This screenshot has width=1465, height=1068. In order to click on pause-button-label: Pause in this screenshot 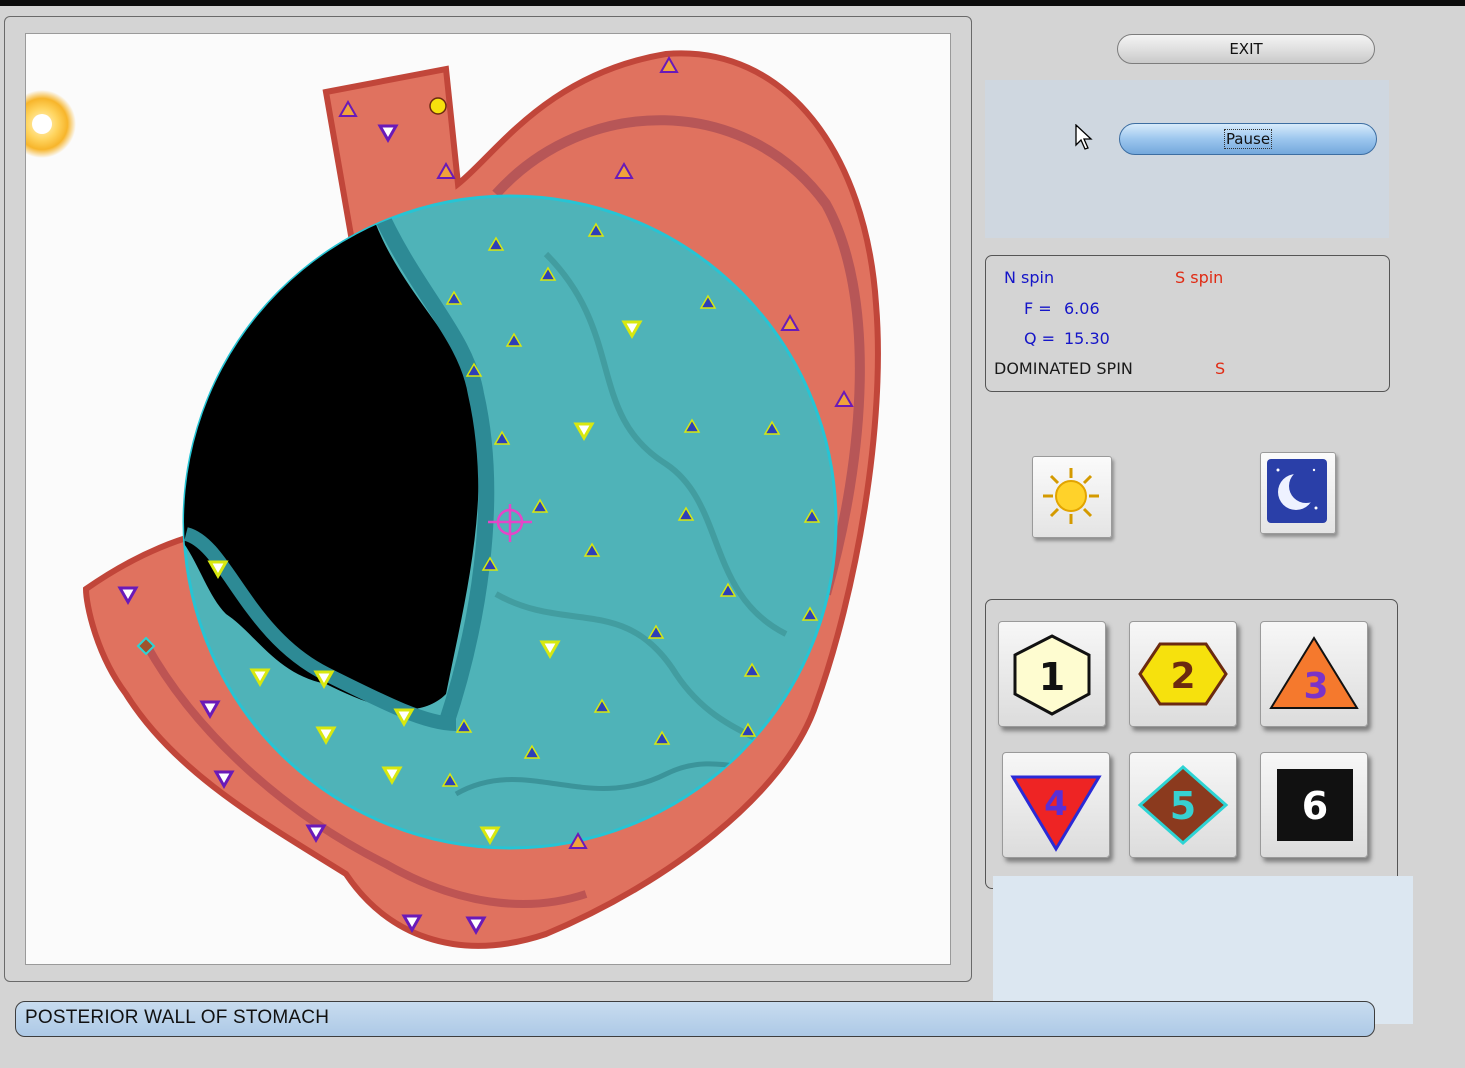, I will do `click(1248, 139)`.